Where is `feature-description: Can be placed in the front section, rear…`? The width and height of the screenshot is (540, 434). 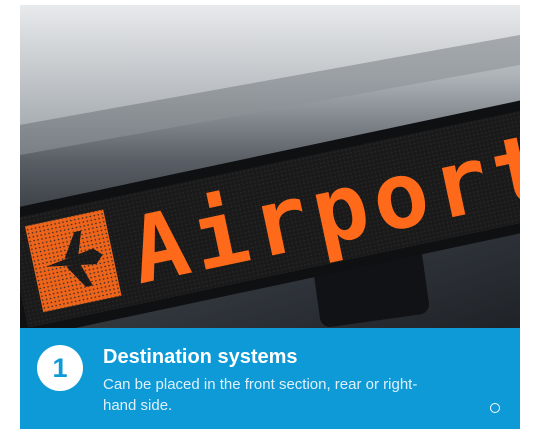
feature-description: Can be placed in the front section, rear… is located at coordinates (260, 395).